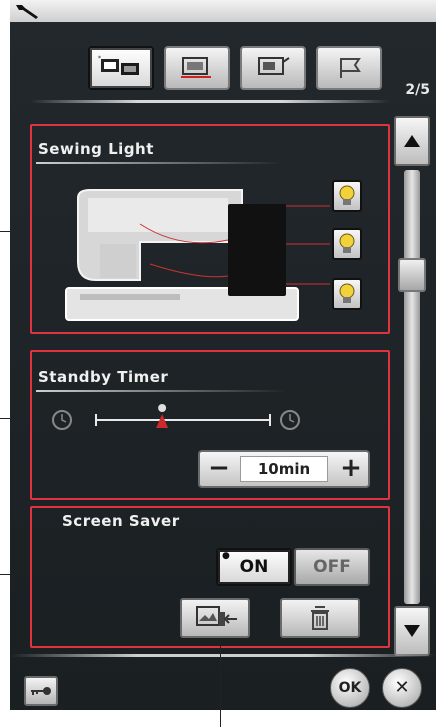  What do you see at coordinates (96, 149) in the screenshot?
I see `sewing-light-title: Sewing Light` at bounding box center [96, 149].